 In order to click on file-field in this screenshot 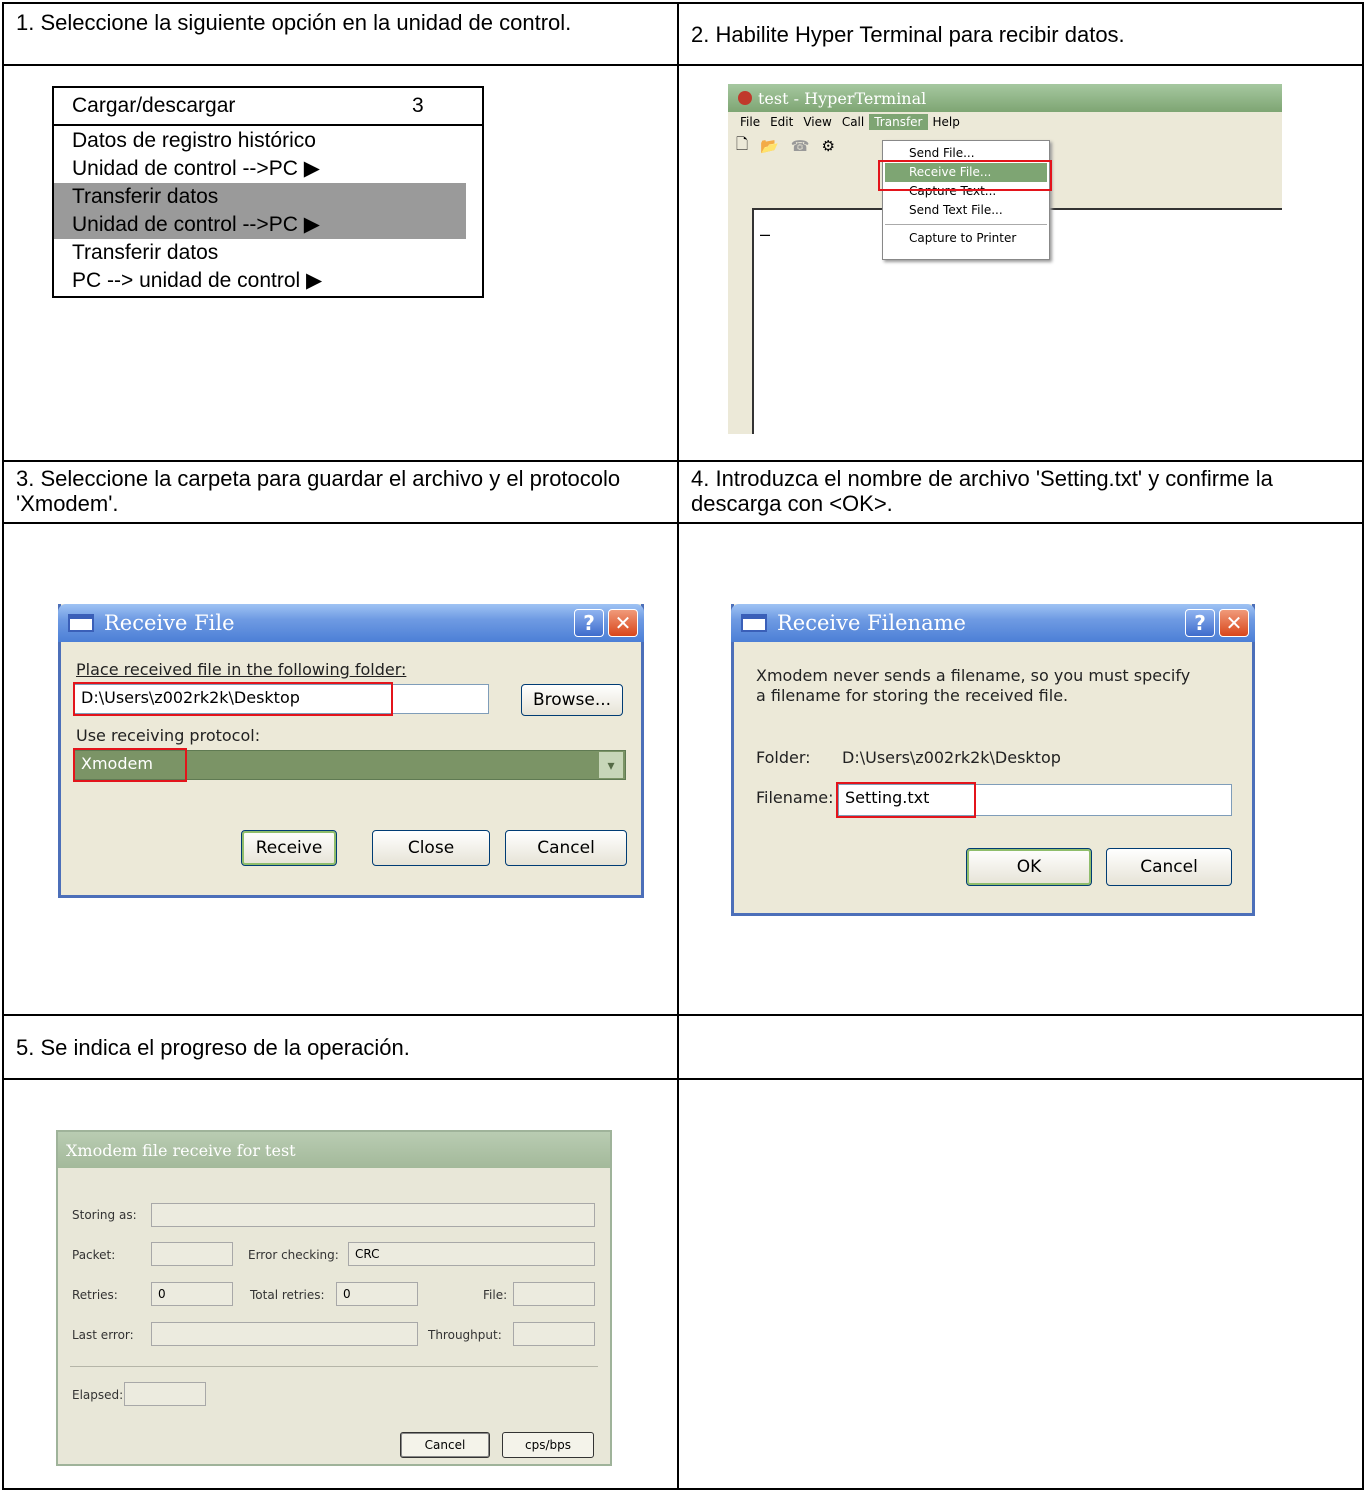, I will do `click(554, 1294)`.